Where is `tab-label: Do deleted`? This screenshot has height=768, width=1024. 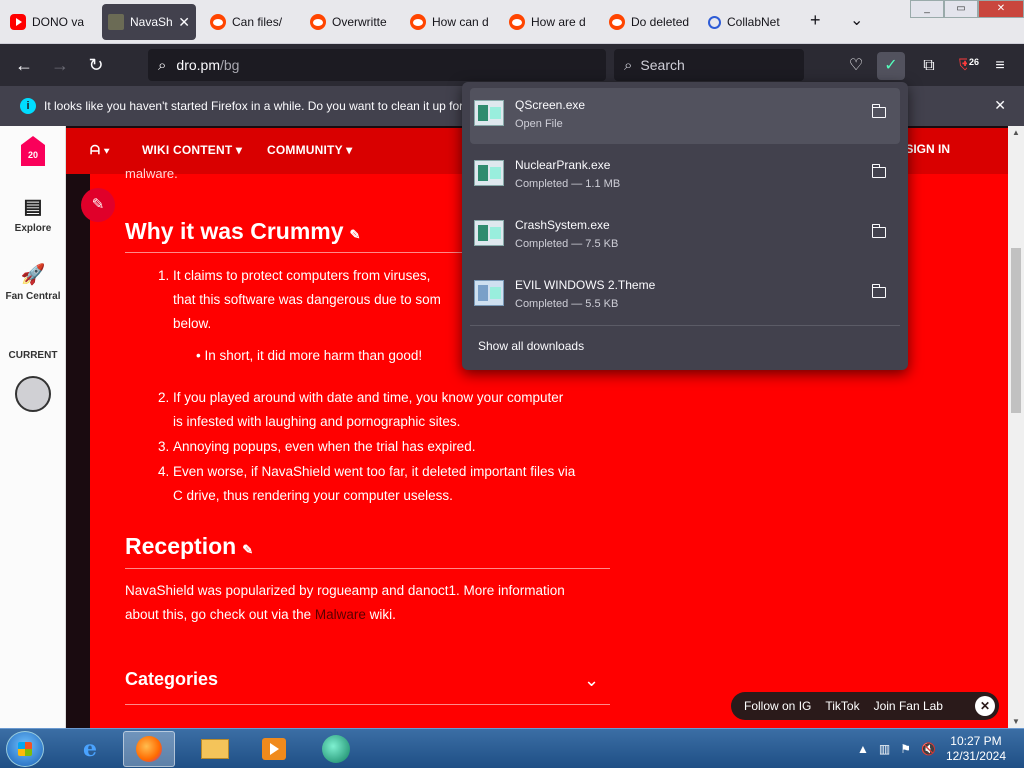
tab-label: Do deleted is located at coordinates (660, 22).